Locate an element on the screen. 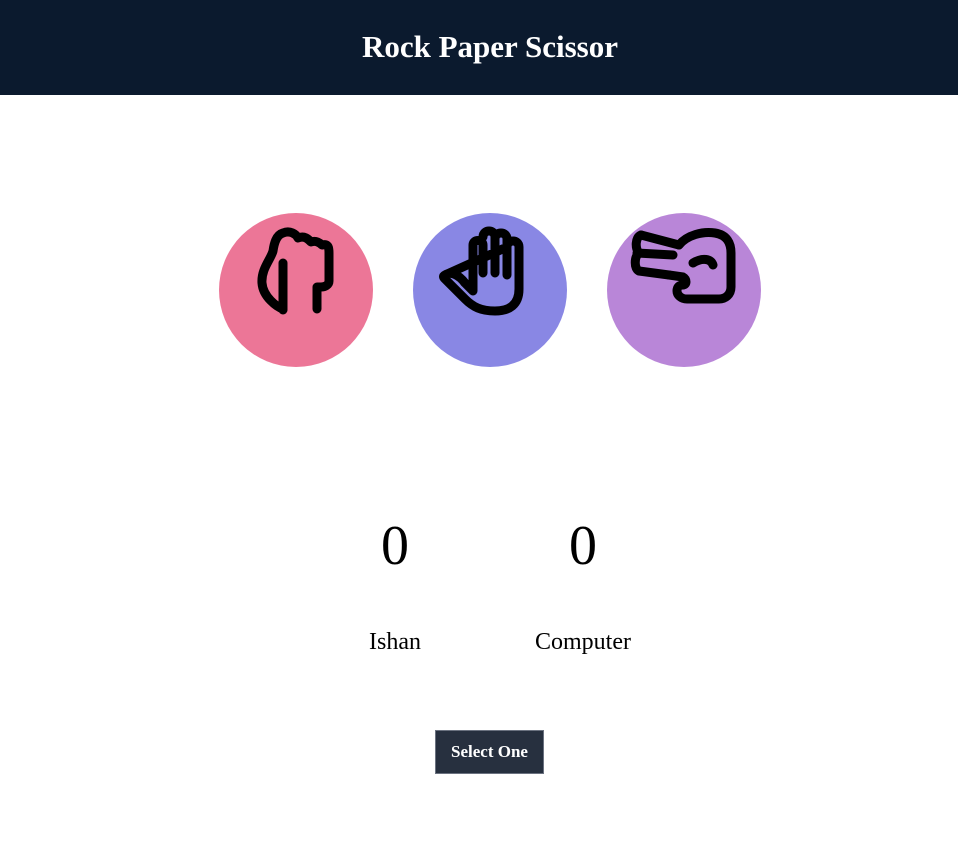 This screenshot has width=958, height=842. fist-icon is located at coordinates (295, 271).